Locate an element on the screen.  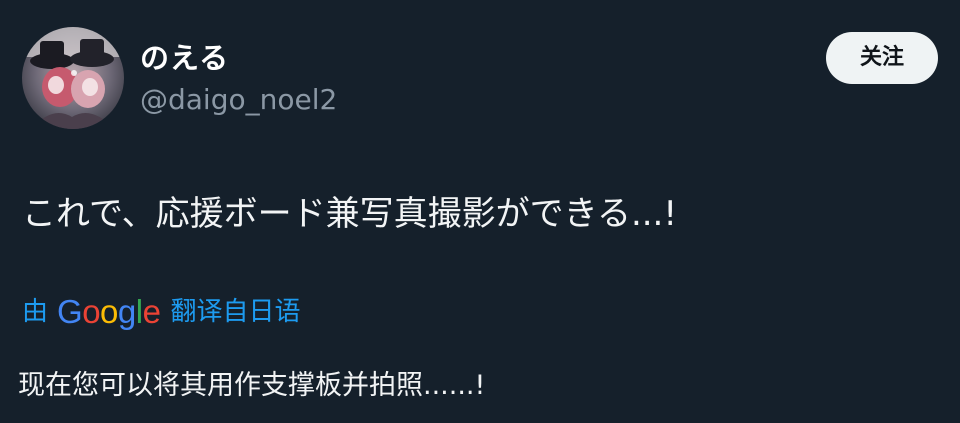
avatar-image is located at coordinates (73, 78).